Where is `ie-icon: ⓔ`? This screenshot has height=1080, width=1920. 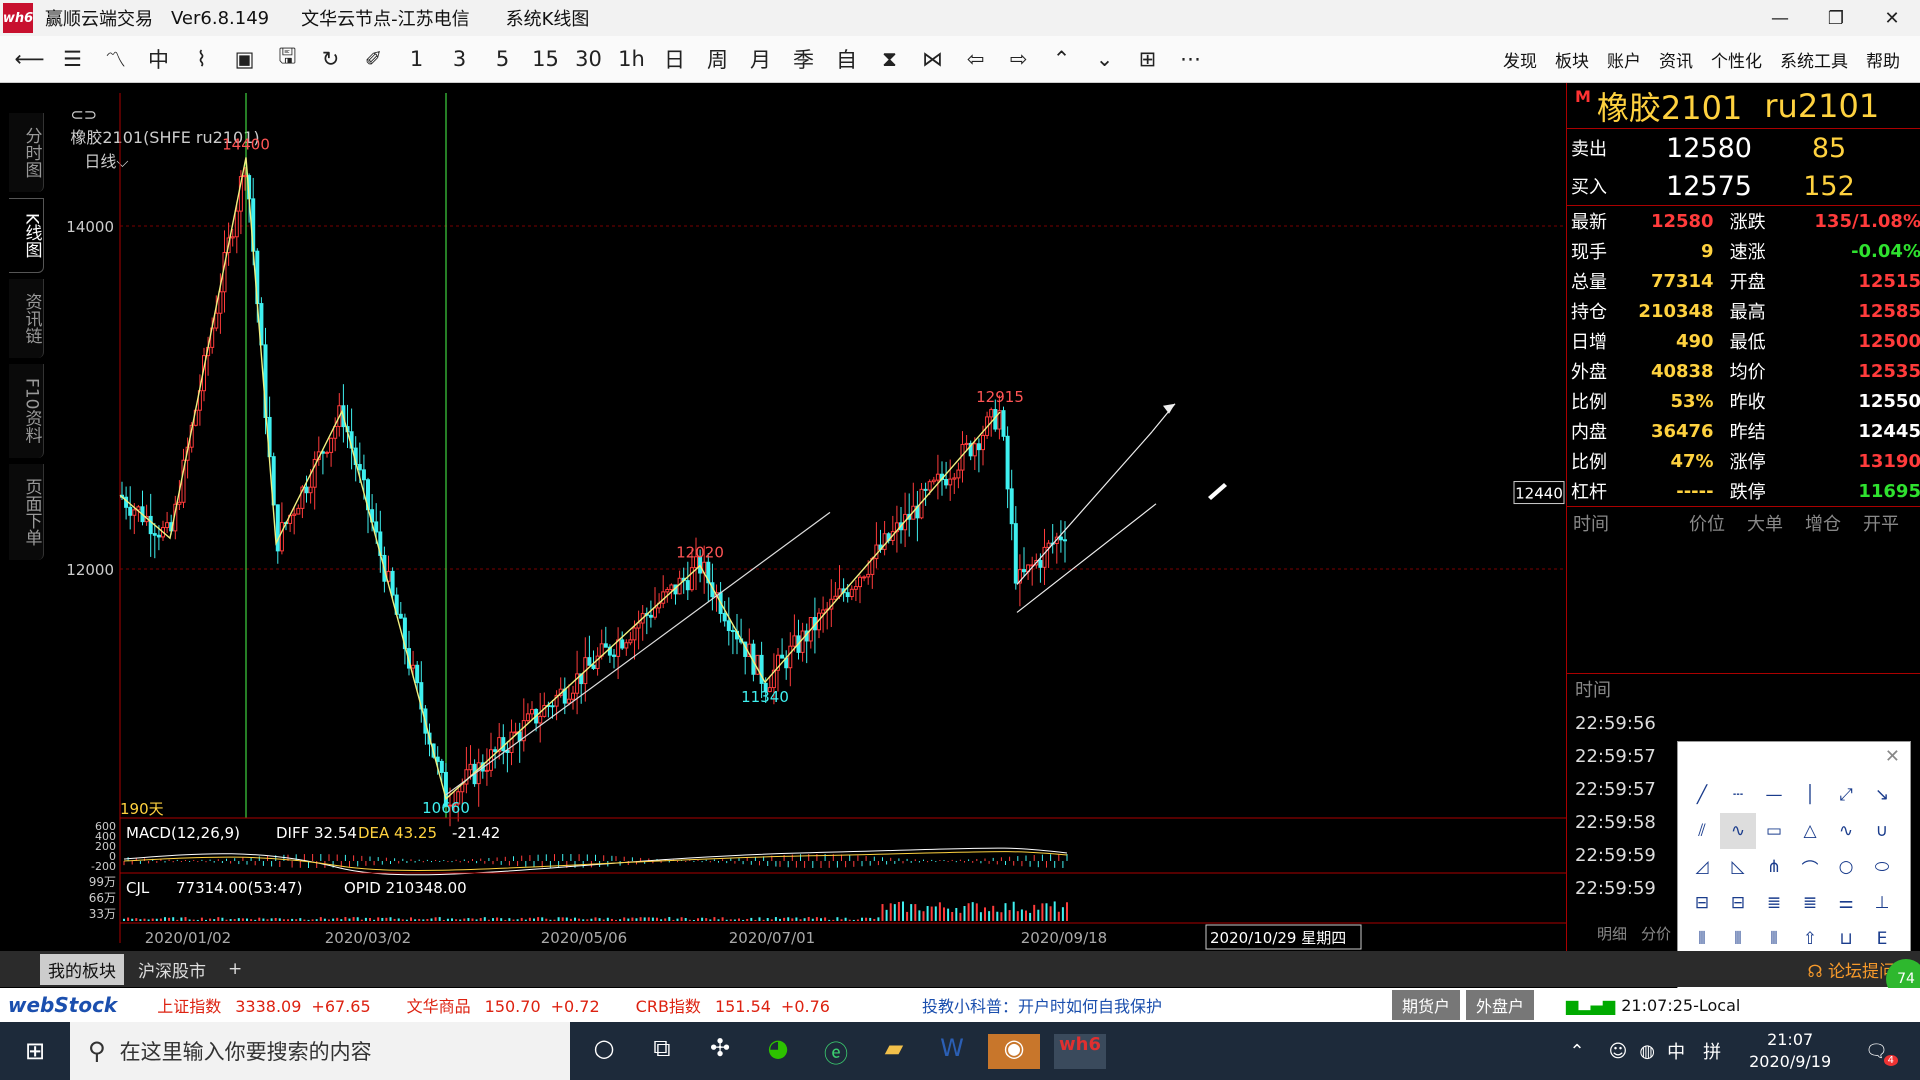
ie-icon: ⓔ is located at coordinates (836, 1051).